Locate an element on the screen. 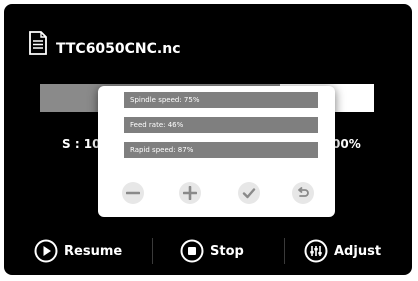 This screenshot has height=281, width=418. play-icon is located at coordinates (46, 251).